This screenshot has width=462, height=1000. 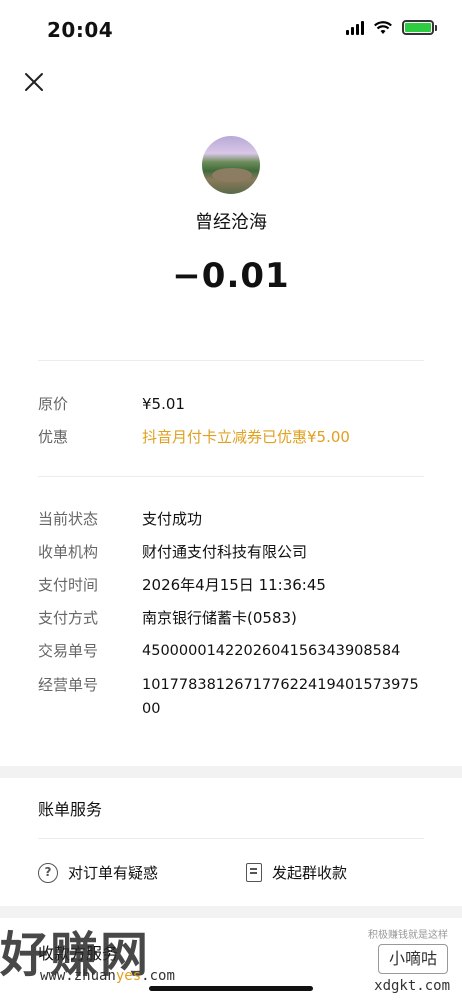 I want to click on detail-label: 收单机构, so click(x=68, y=552).